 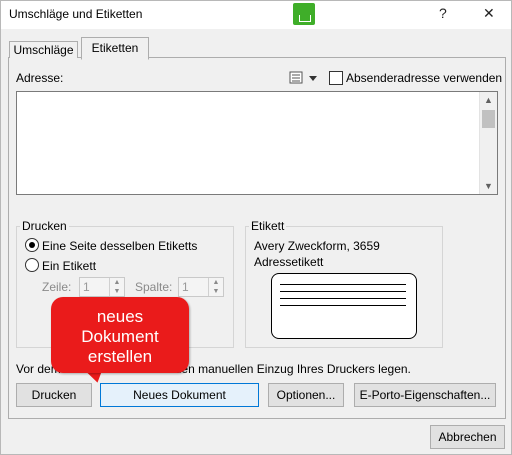 I want to click on tab-envelopes: Umschläge, so click(x=43, y=49).